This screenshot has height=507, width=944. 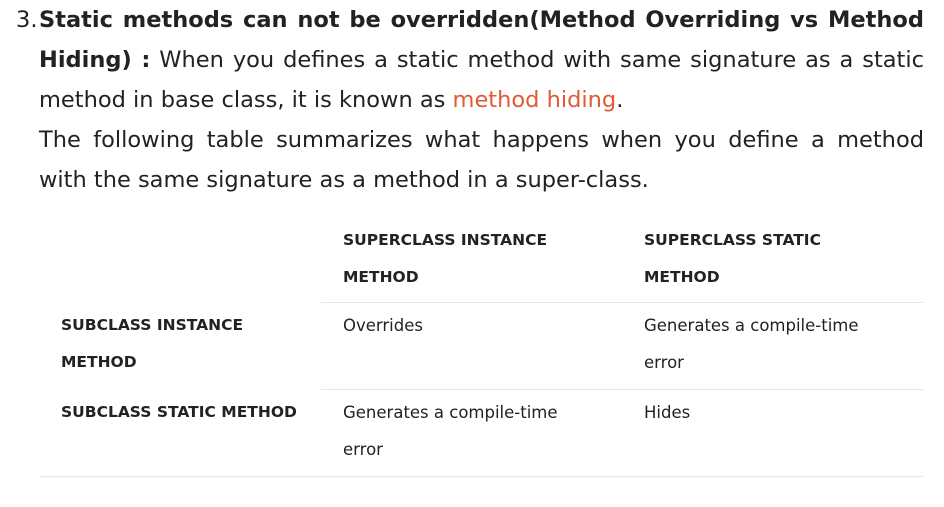 What do you see at coordinates (772, 260) in the screenshot?
I see `header-superclass-static: SUPERCLASS STATIC METHOD` at bounding box center [772, 260].